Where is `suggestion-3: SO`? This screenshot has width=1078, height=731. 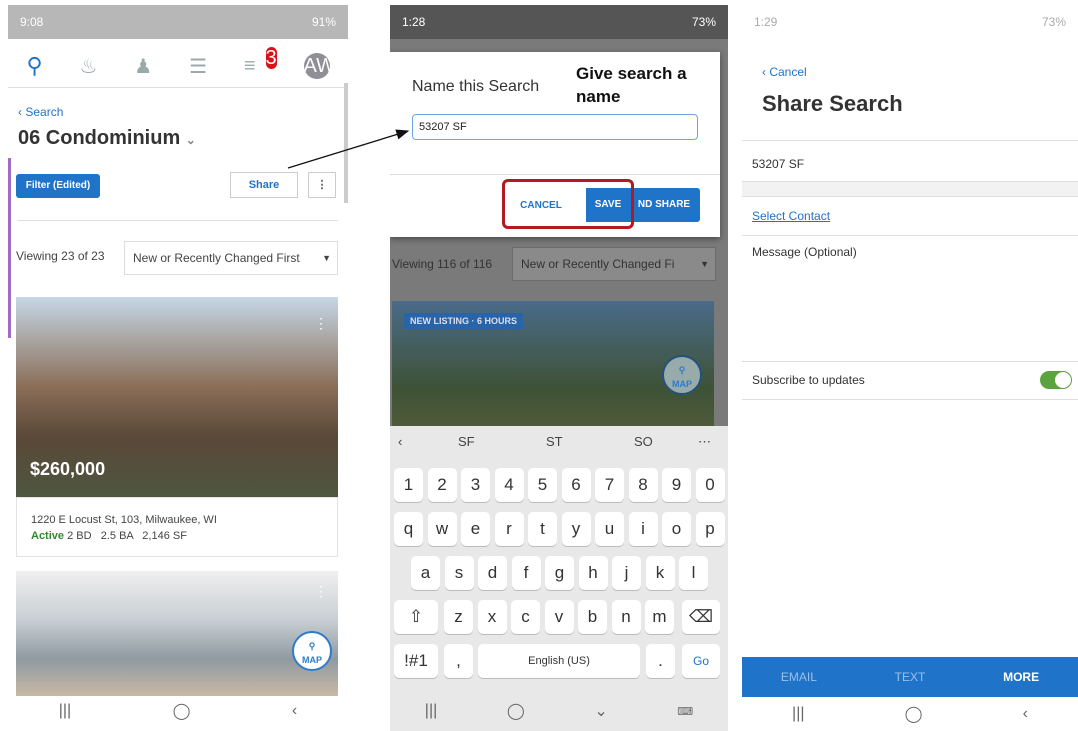
suggestion-3: SO is located at coordinates (643, 441).